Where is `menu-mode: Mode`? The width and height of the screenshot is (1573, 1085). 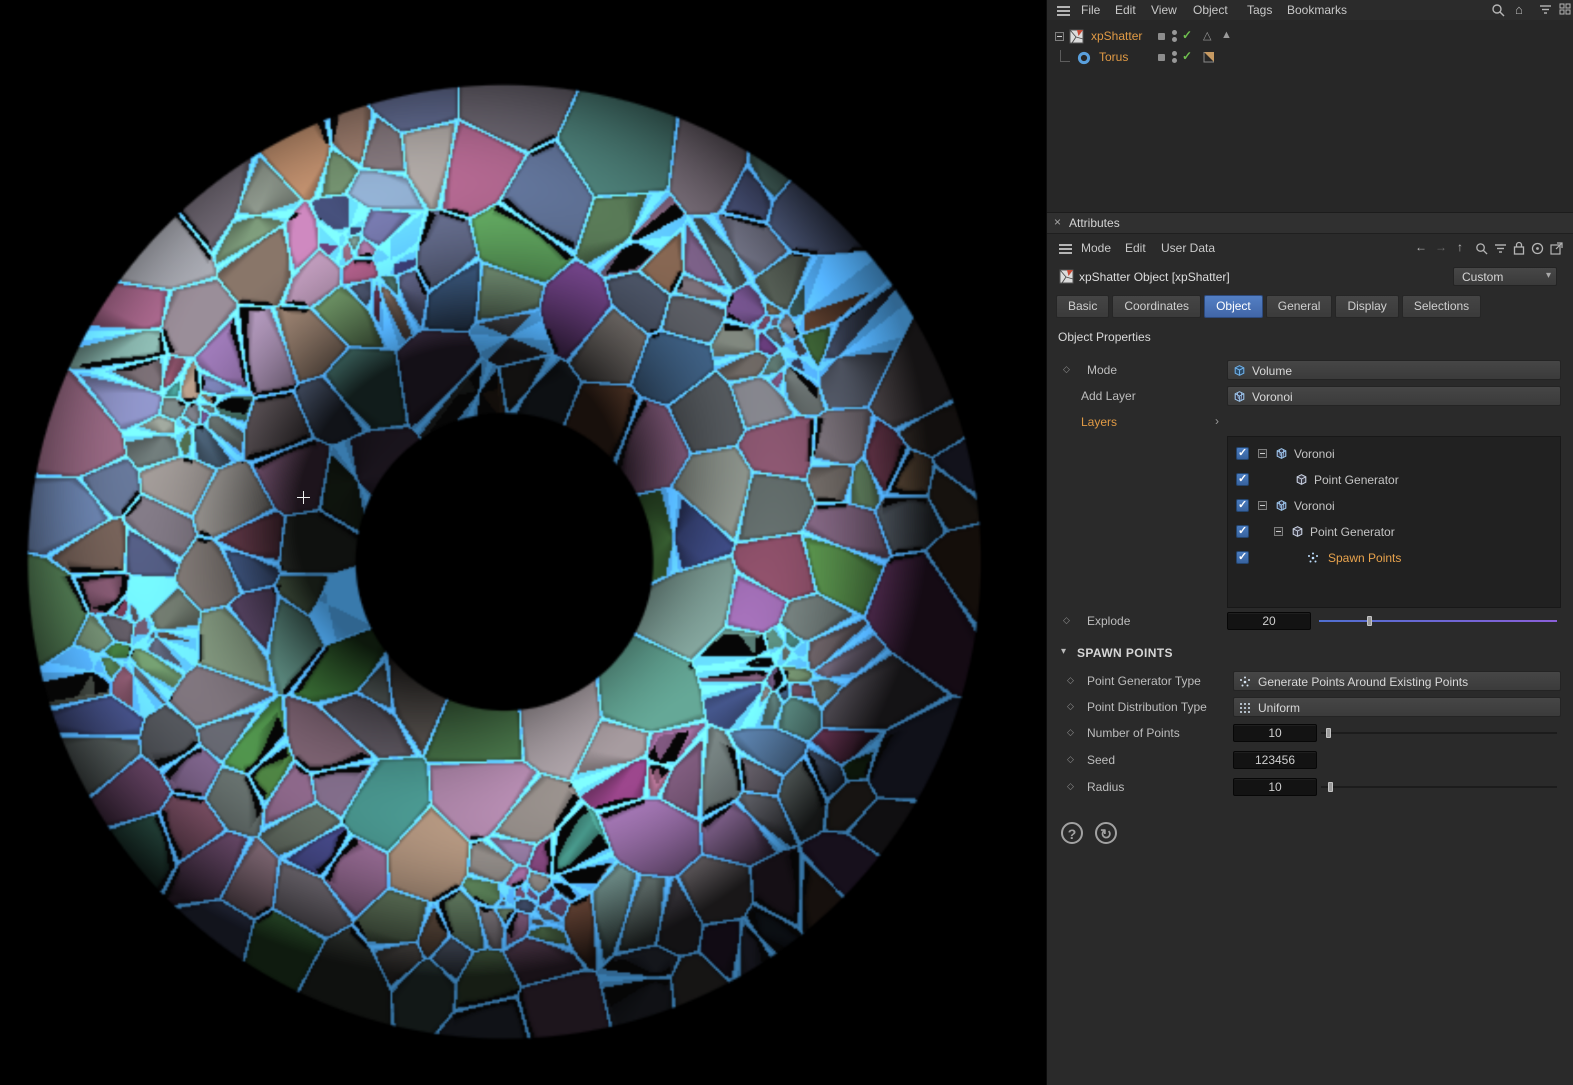
menu-mode: Mode is located at coordinates (1096, 248).